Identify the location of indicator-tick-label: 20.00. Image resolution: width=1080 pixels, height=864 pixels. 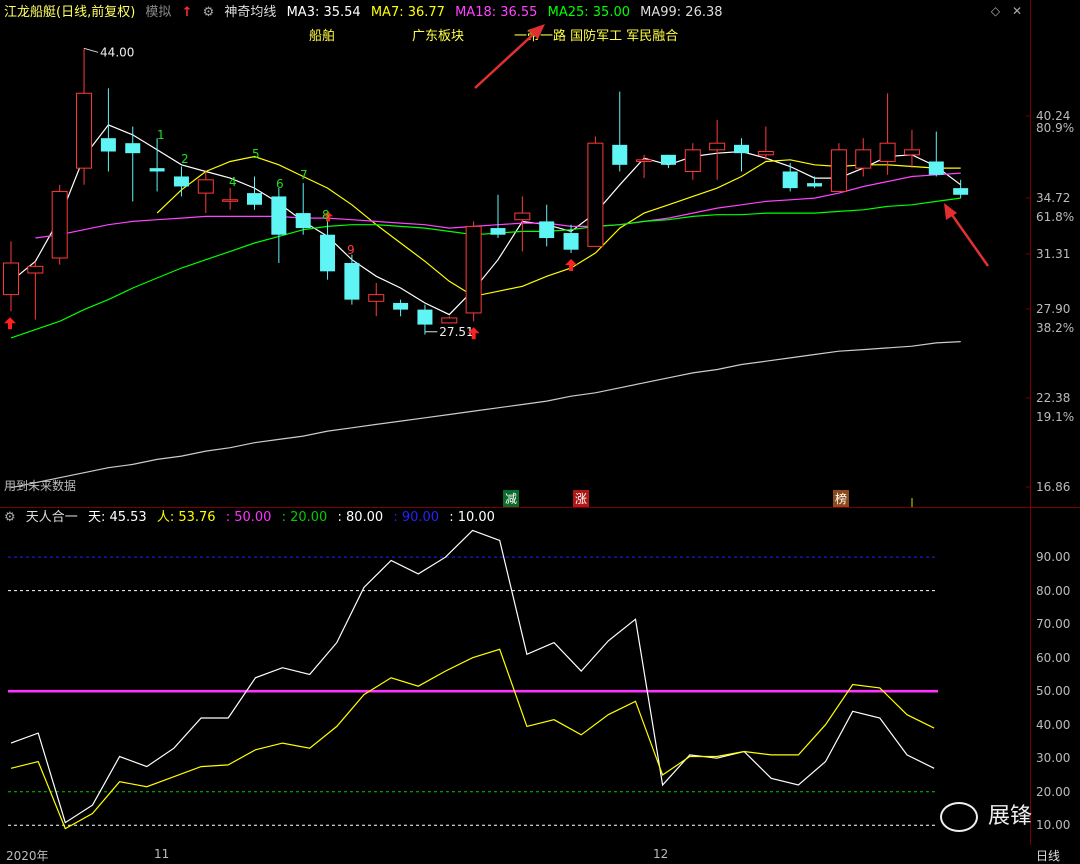
(1053, 791).